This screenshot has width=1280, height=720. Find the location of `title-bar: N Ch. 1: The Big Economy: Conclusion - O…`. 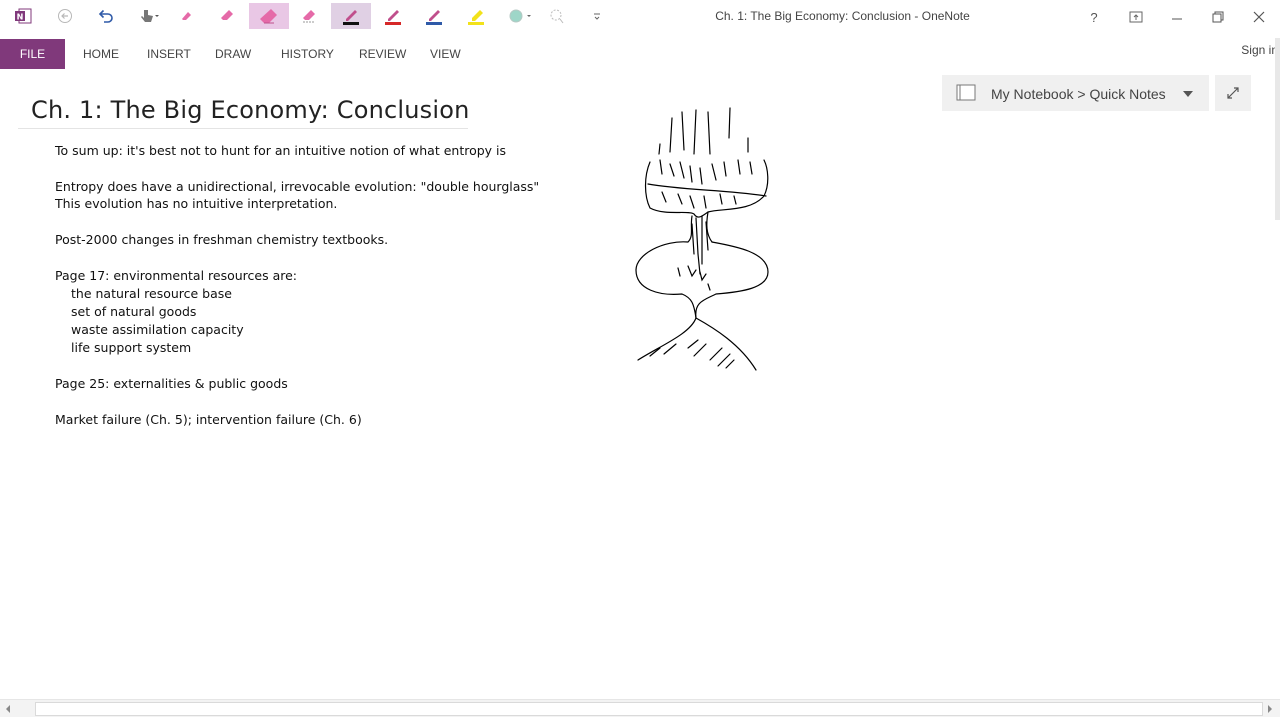

title-bar: N Ch. 1: The Big Economy: Conclusion - O… is located at coordinates (640, 18).